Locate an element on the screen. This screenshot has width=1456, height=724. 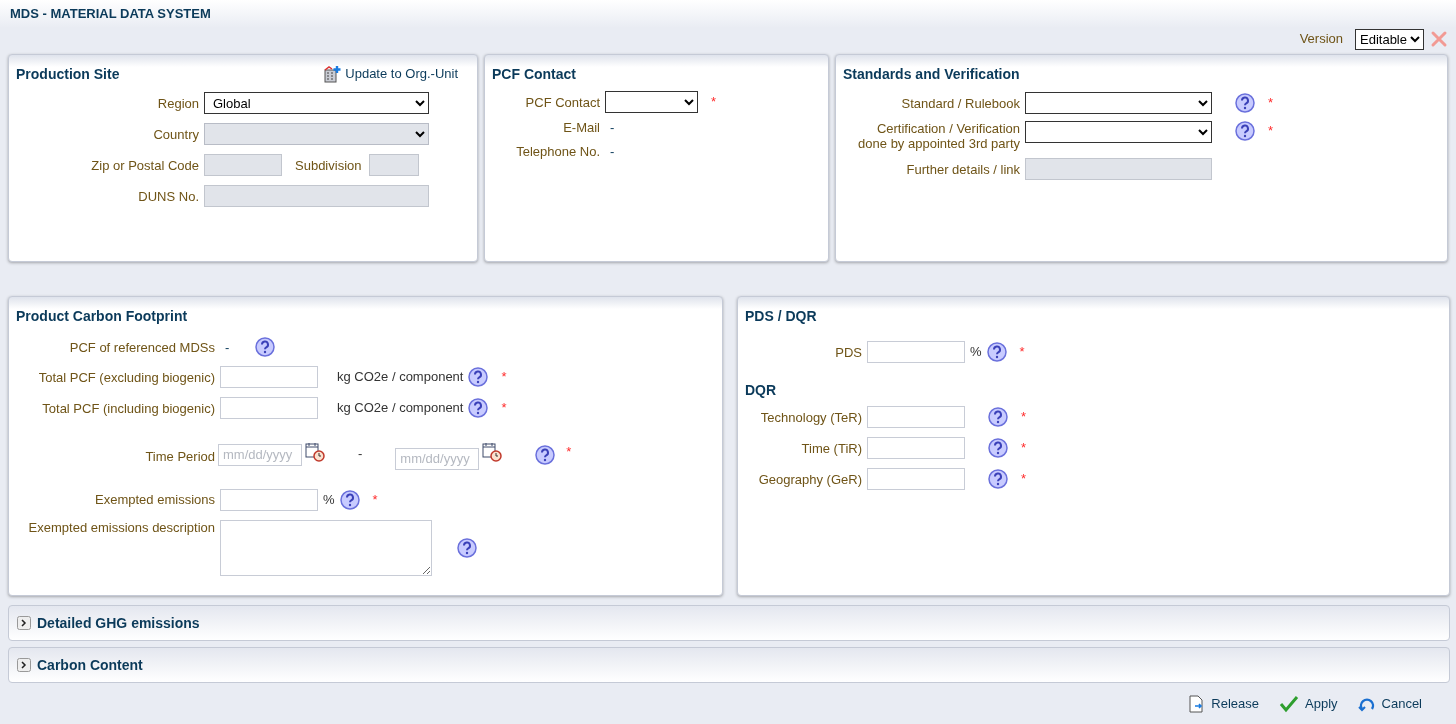
field-label: Exempted emissions is located at coordinates (154, 499).